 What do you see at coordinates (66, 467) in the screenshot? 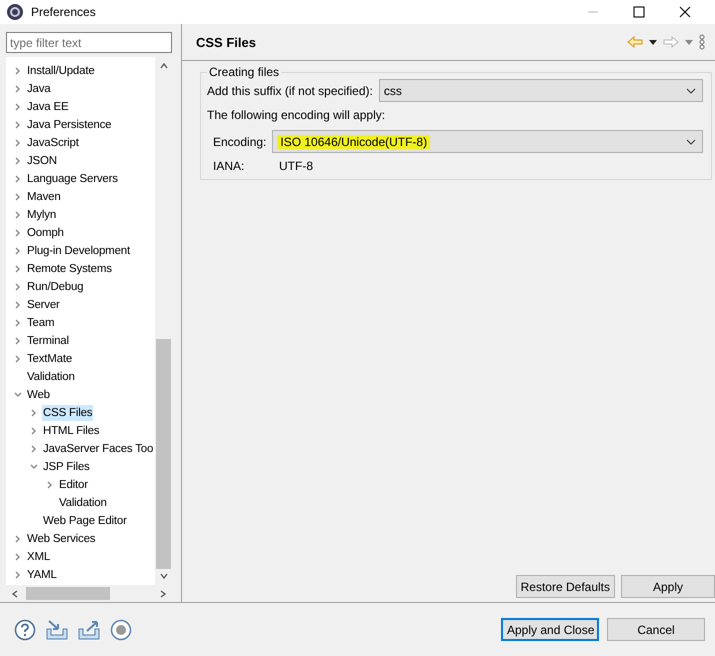
I see `tree-item: JSP Files` at bounding box center [66, 467].